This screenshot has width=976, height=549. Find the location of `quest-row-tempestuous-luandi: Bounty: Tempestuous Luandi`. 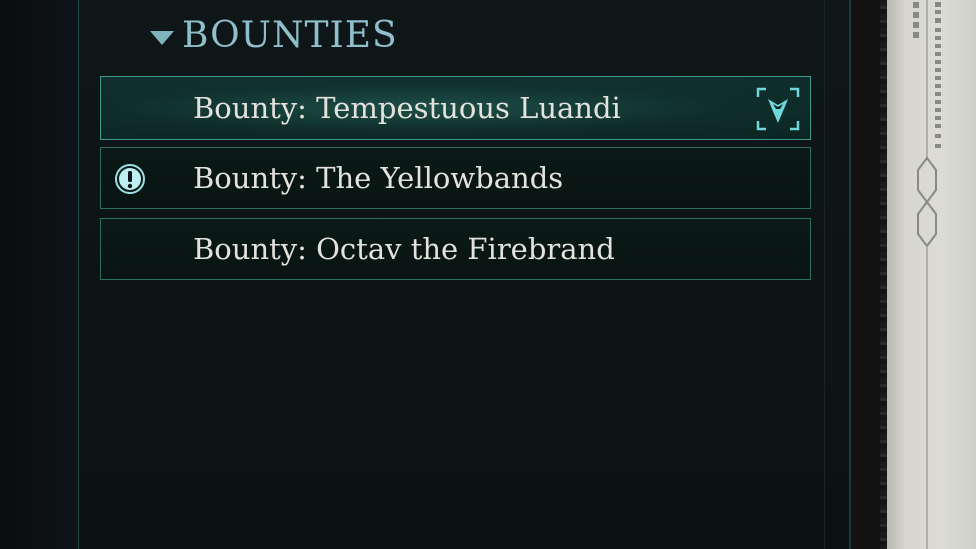

quest-row-tempestuous-luandi: Bounty: Tempestuous Luandi is located at coordinates (455, 108).